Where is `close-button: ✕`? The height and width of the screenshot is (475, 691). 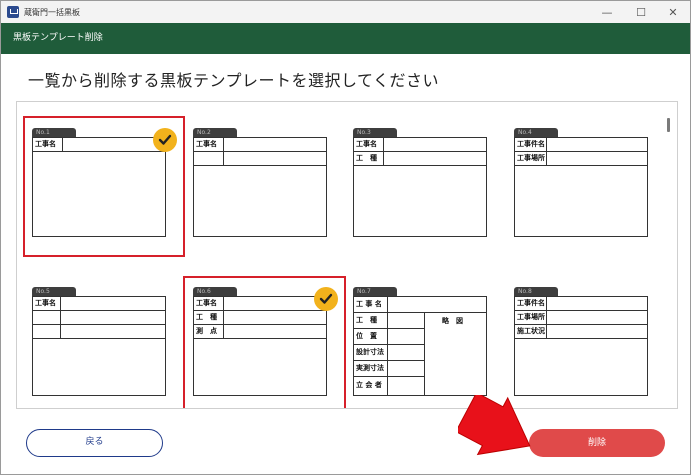
close-button: ✕ is located at coordinates (673, 12).